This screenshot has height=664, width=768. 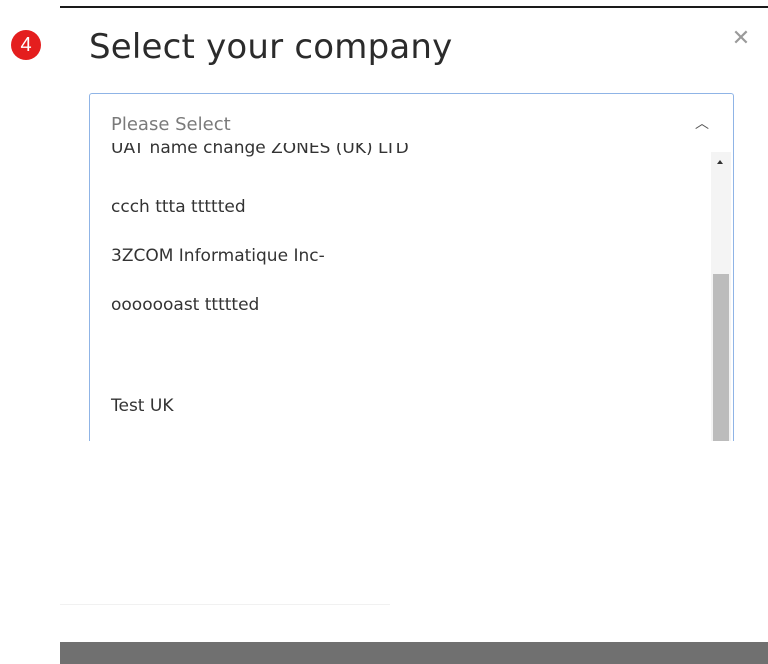 What do you see at coordinates (171, 124) in the screenshot?
I see `select-placeholder: Please Select` at bounding box center [171, 124].